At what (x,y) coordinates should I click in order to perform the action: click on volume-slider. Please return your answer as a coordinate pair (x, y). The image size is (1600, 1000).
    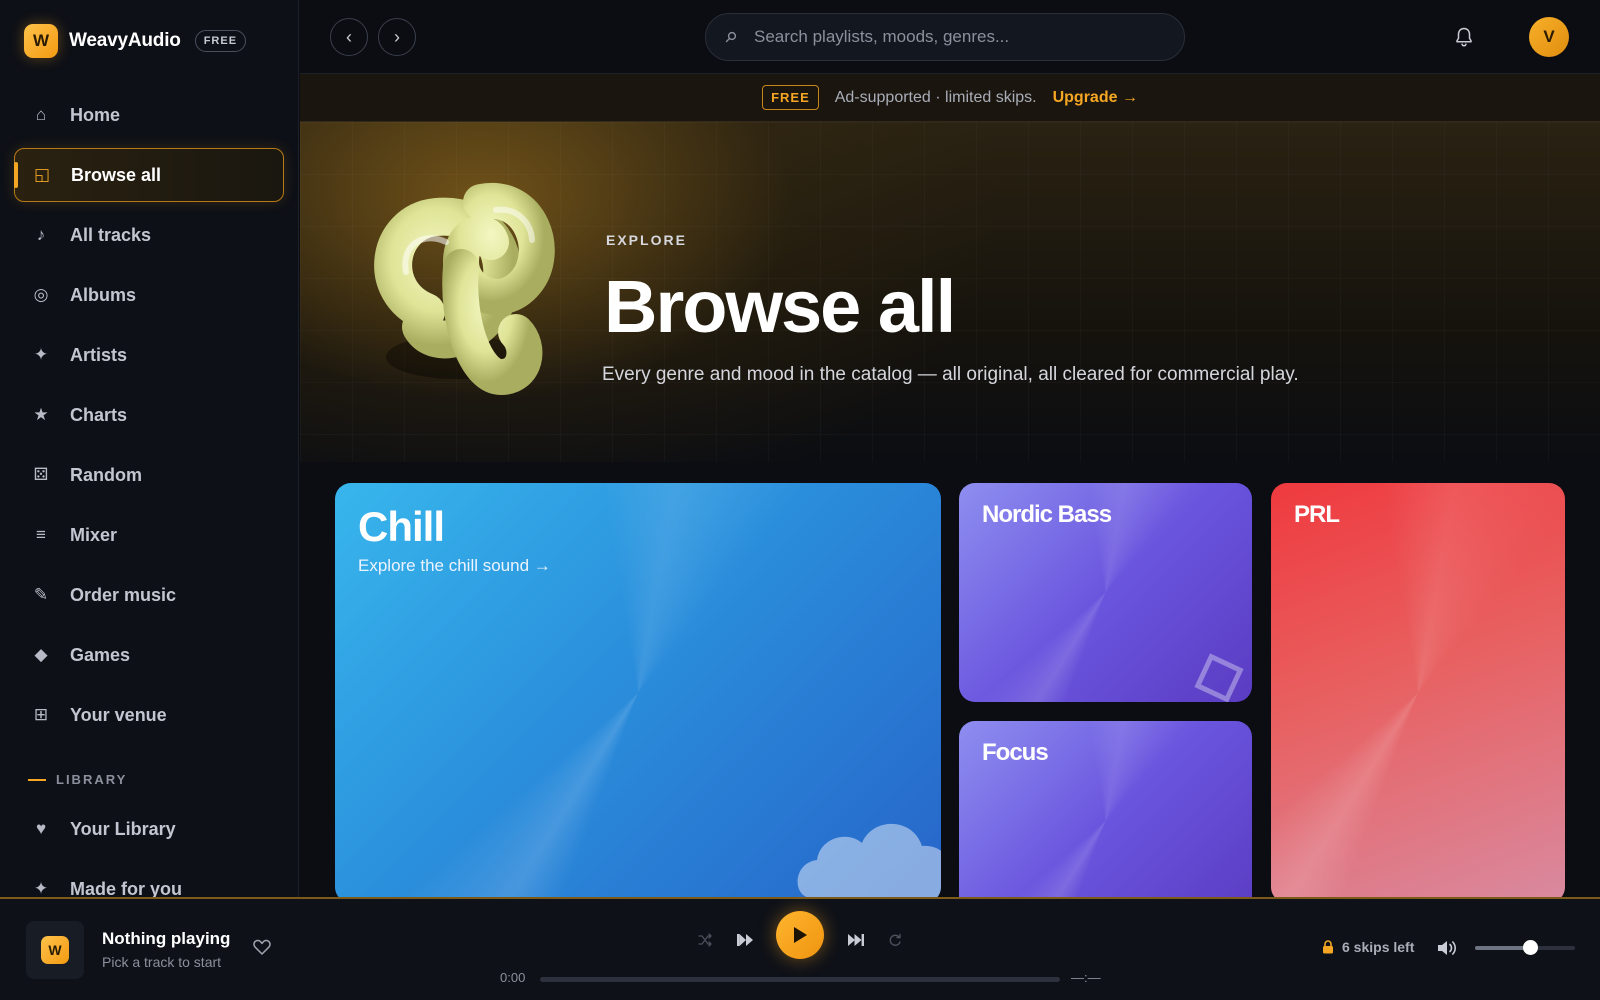
    Looking at the image, I should click on (1525, 947).